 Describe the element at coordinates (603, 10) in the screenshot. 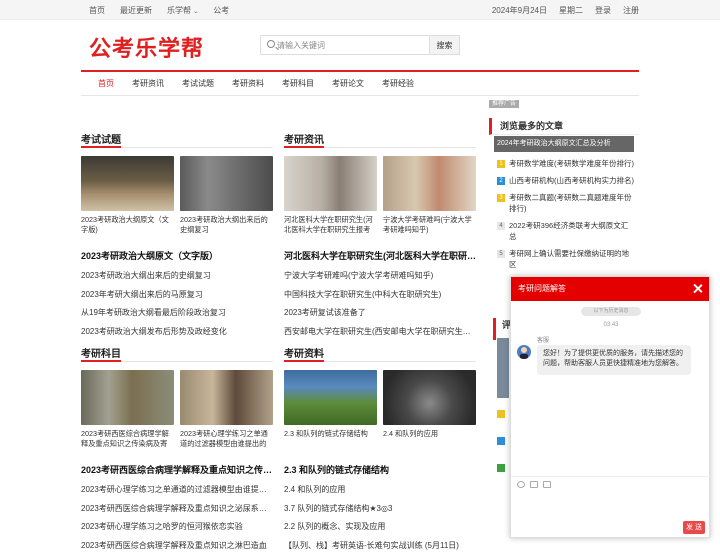

I see `login-link: 登录` at that location.